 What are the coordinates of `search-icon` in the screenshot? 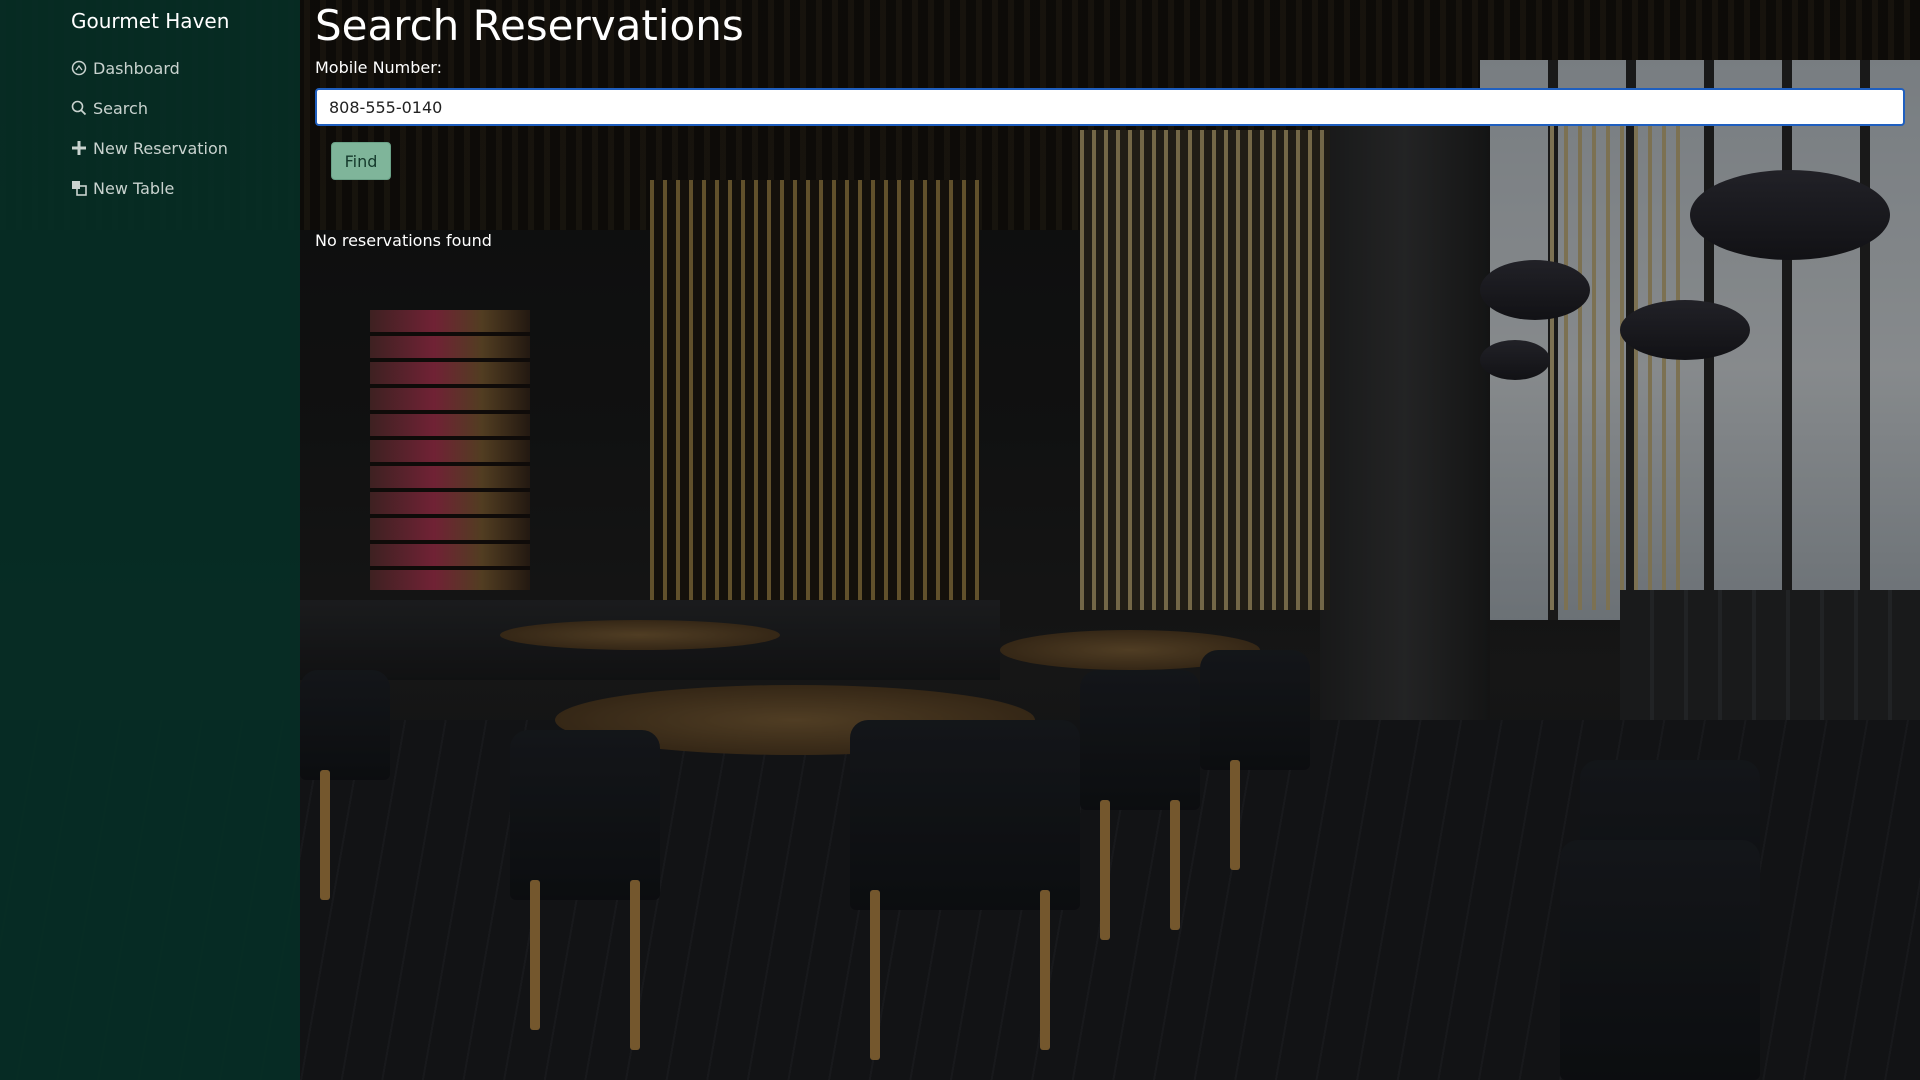 It's located at (79, 108).